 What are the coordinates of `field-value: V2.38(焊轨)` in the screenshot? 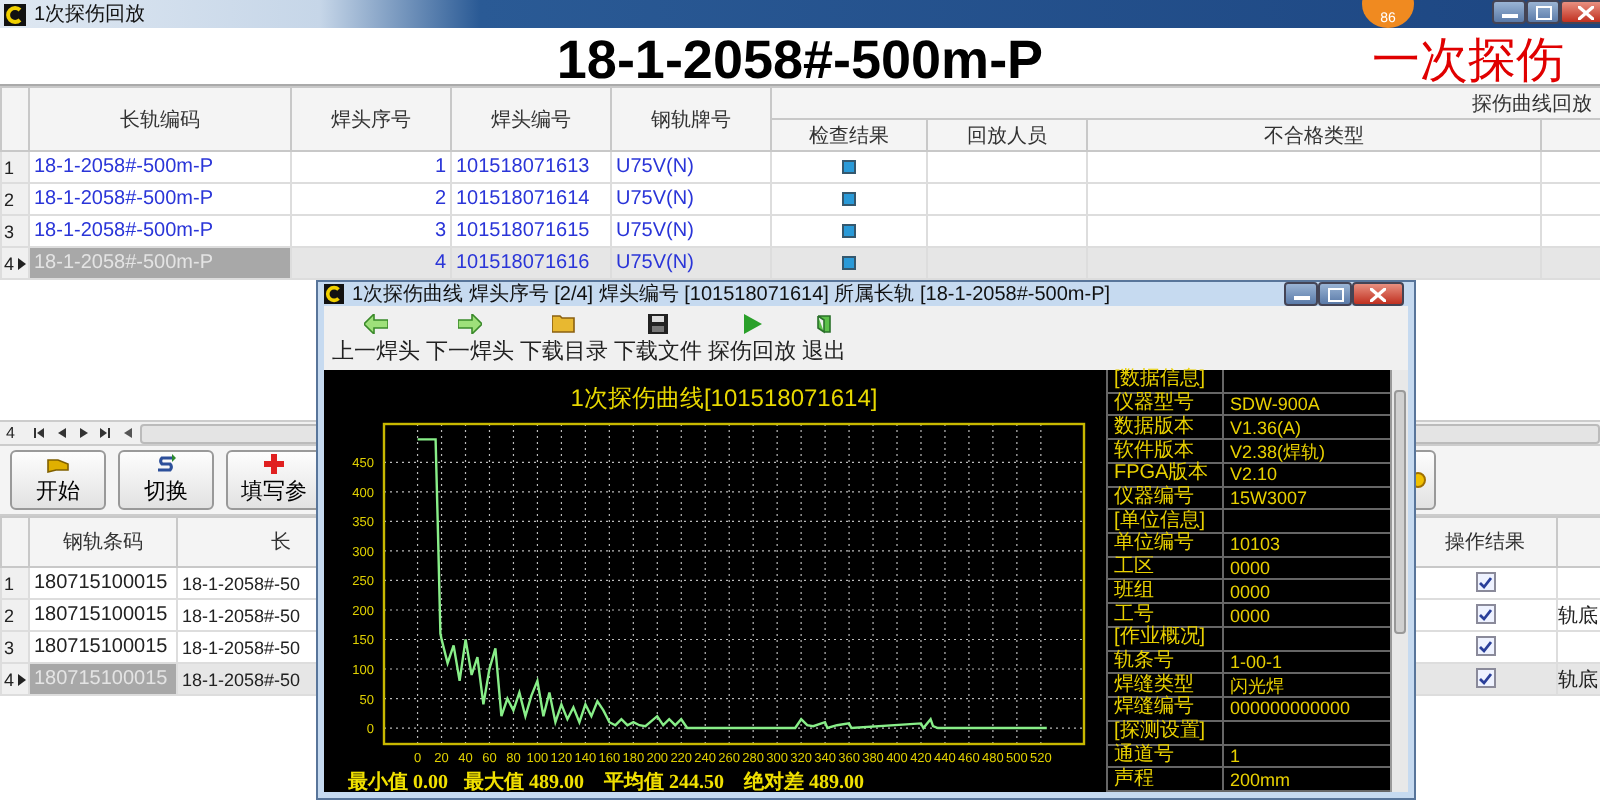 It's located at (1278, 451).